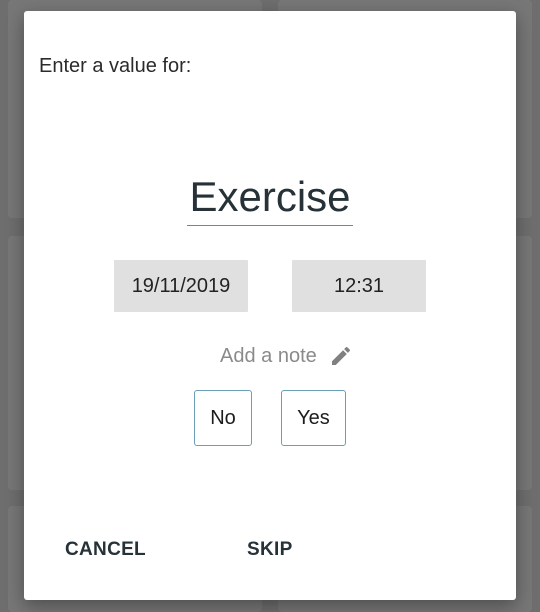  What do you see at coordinates (340, 355) in the screenshot?
I see `pencil-icon` at bounding box center [340, 355].